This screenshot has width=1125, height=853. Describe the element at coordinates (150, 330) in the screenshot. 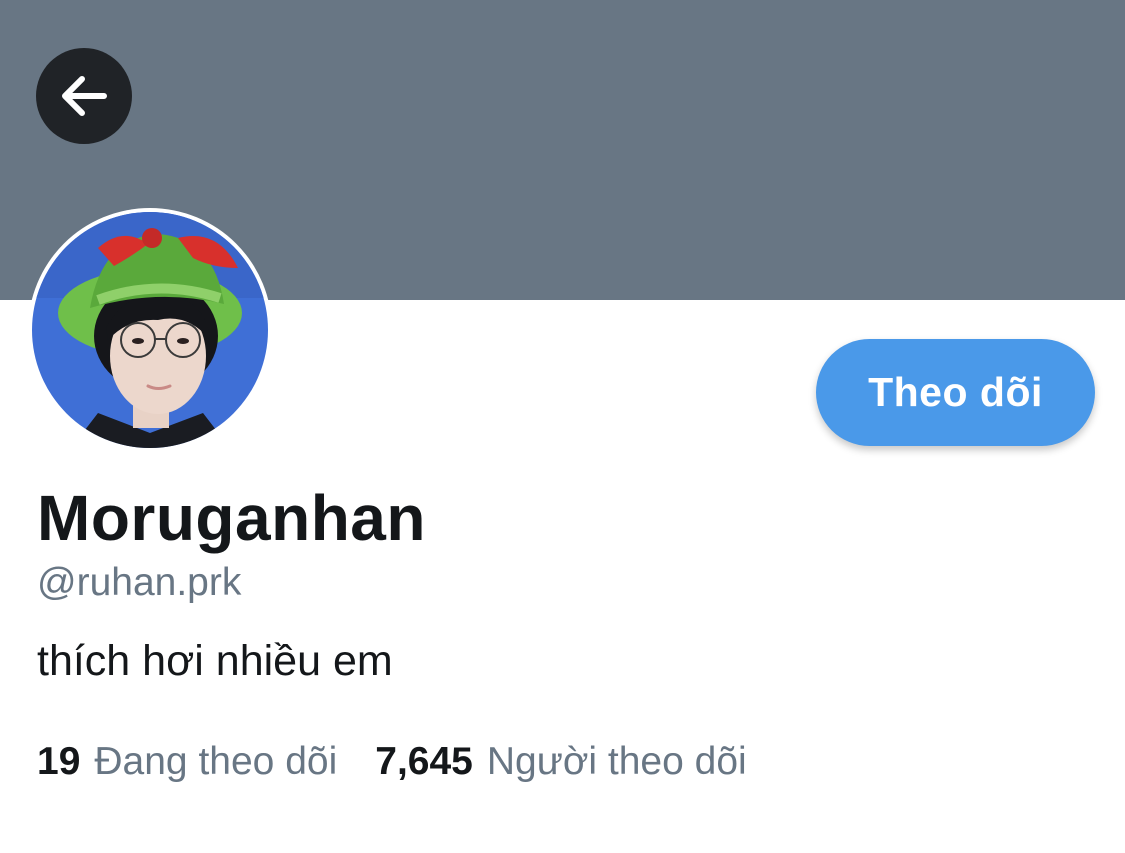

I see `avatar` at that location.